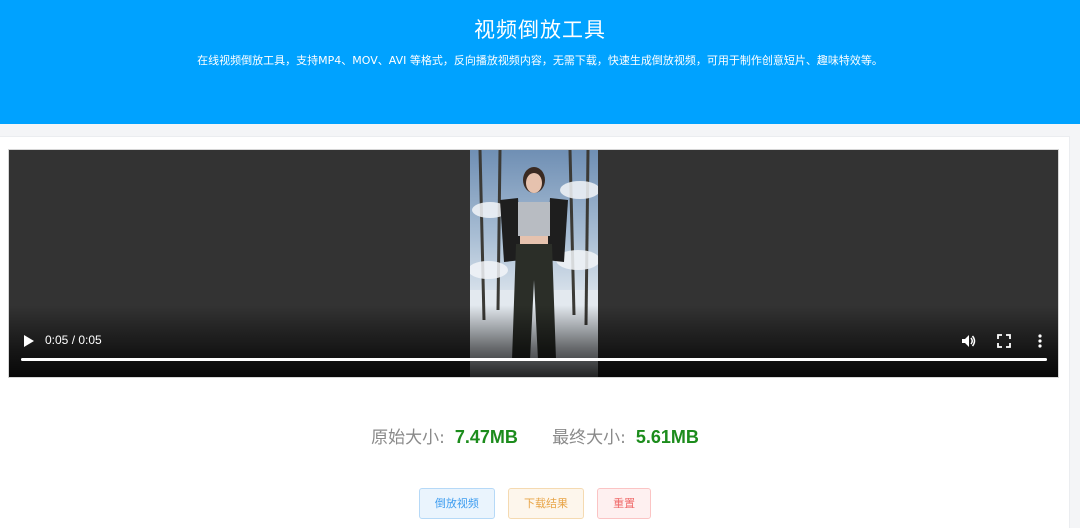 The height and width of the screenshot is (528, 1080). Describe the element at coordinates (589, 438) in the screenshot. I see `final-size-label: 最终大小:` at that location.